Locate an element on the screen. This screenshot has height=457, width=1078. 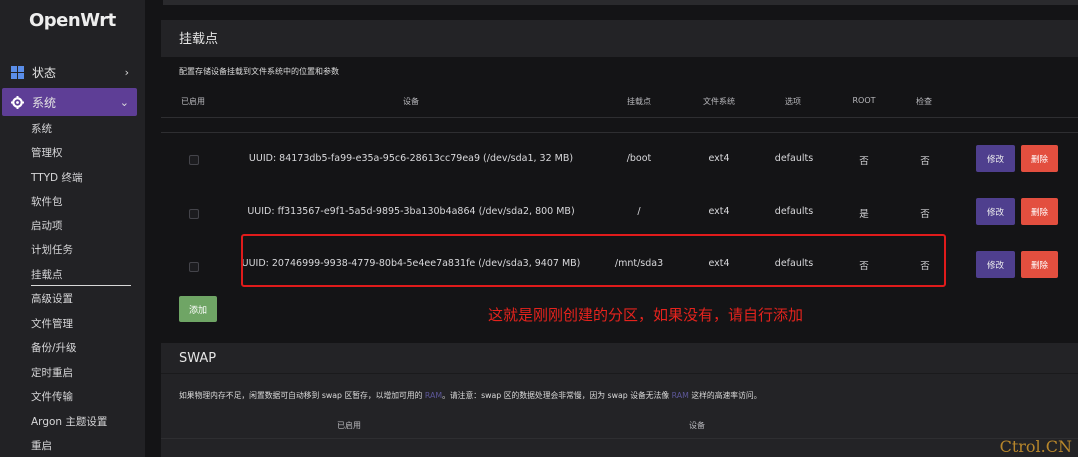
row-root: 否 is located at coordinates (864, 161).